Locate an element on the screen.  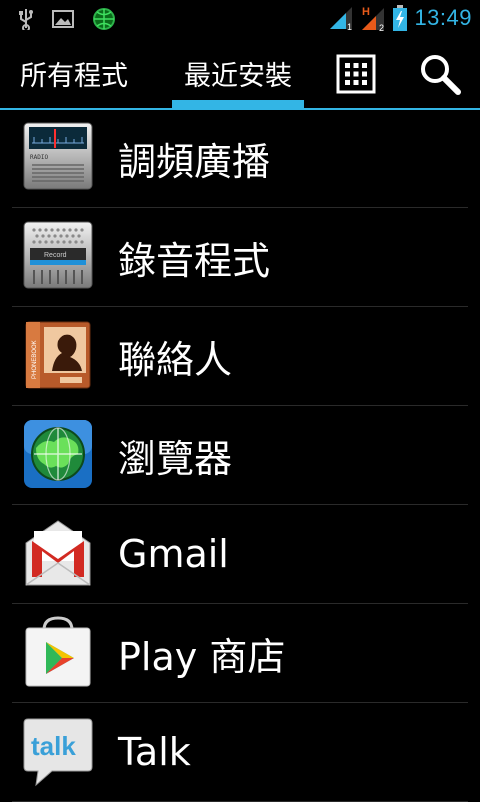
list-item: Gmail is located at coordinates (240, 554).